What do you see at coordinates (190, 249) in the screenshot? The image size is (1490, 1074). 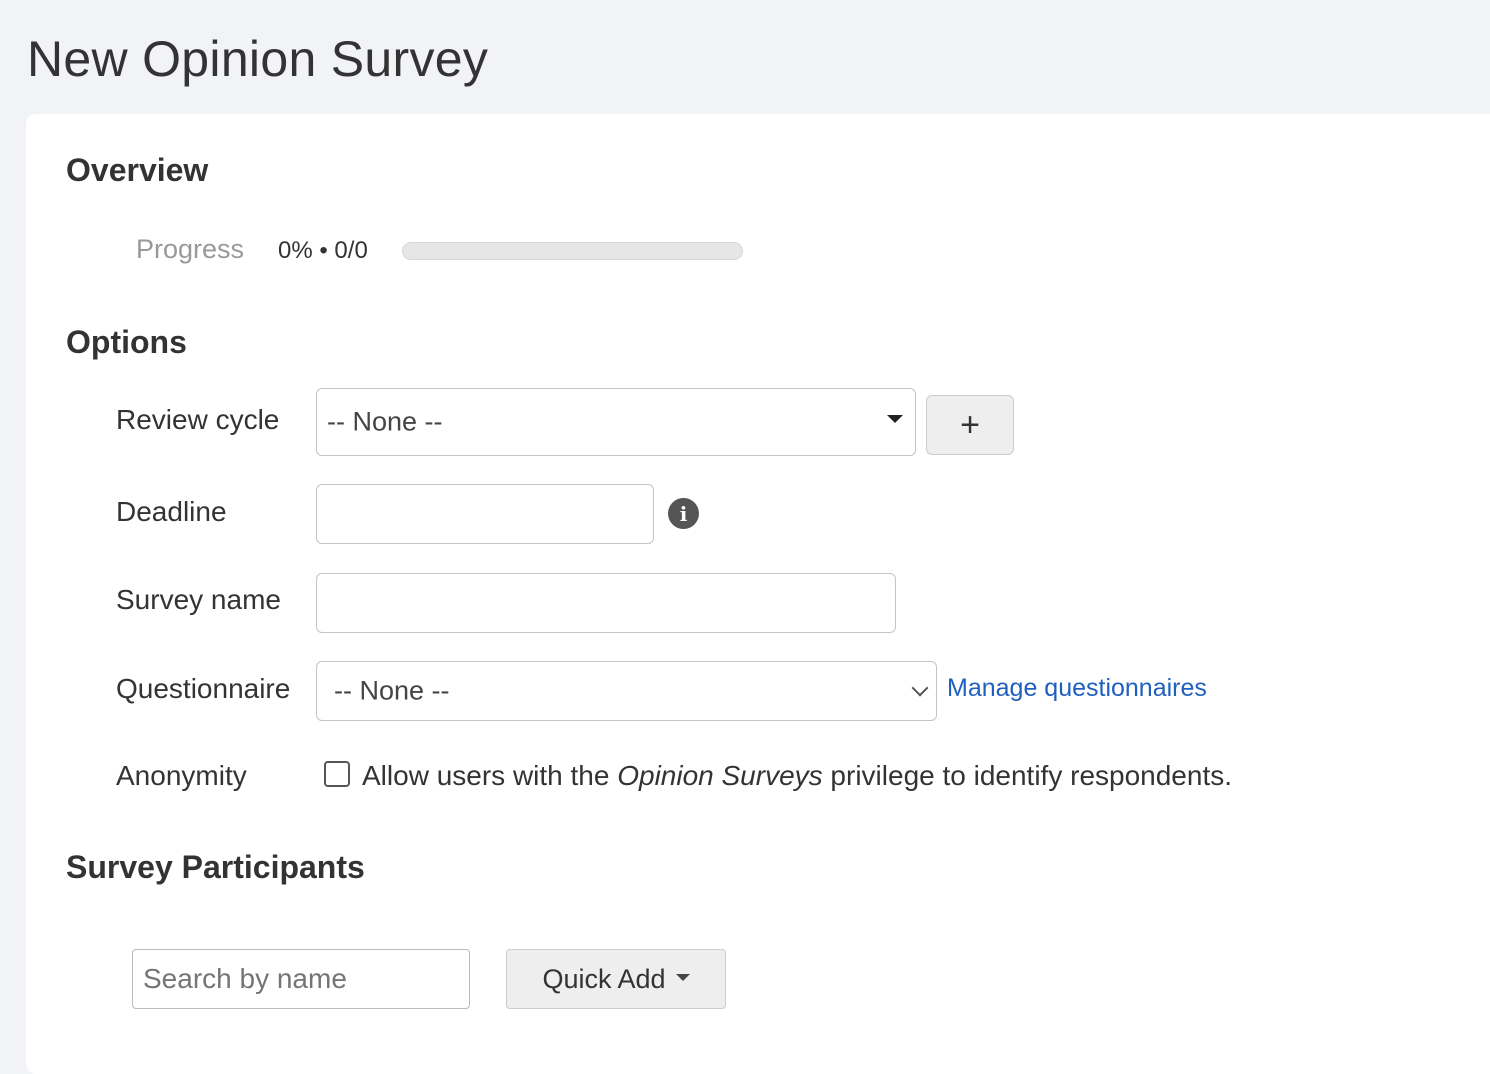 I see `progress-label: Progress` at bounding box center [190, 249].